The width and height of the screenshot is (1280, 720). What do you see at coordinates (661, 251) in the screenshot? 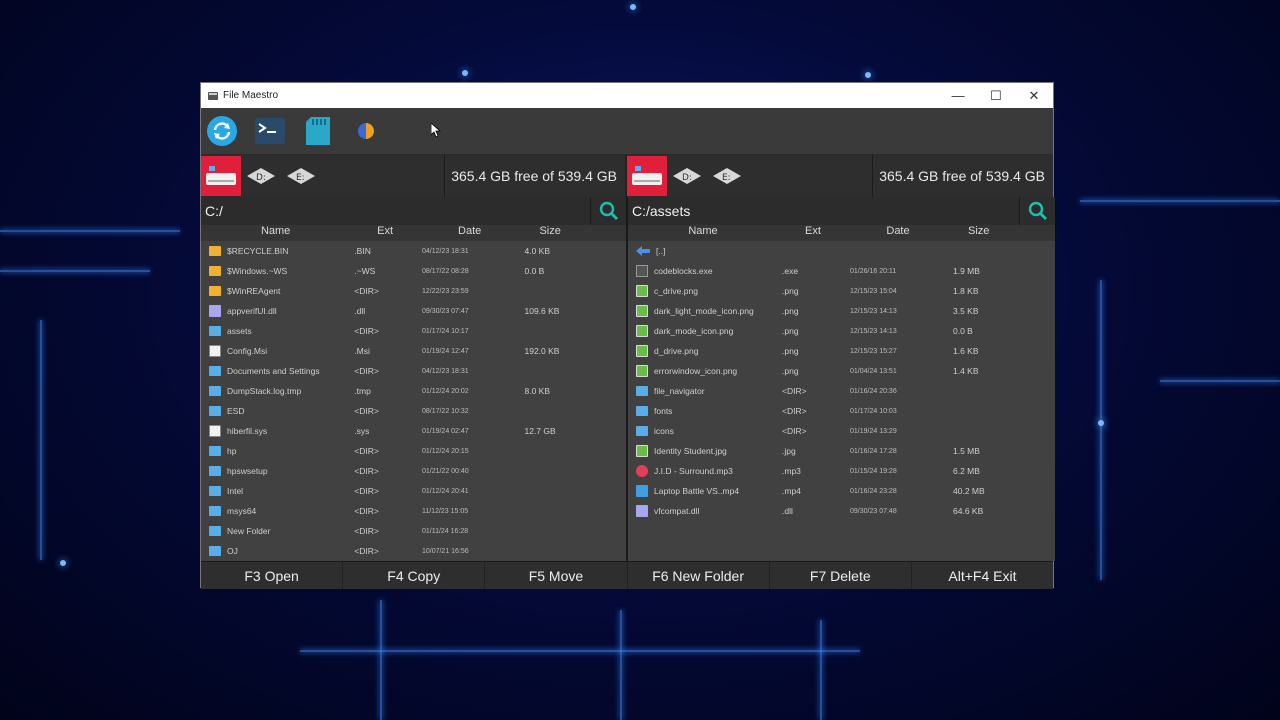
I see `file-name: [..]` at bounding box center [661, 251].